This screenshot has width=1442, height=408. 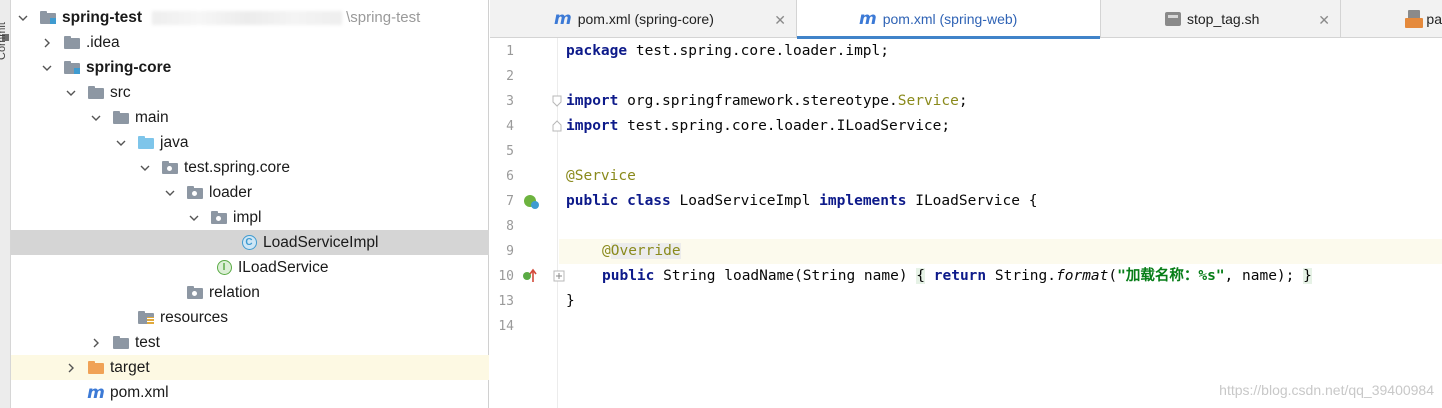 What do you see at coordinates (628, 276) in the screenshot?
I see `keyword: public` at bounding box center [628, 276].